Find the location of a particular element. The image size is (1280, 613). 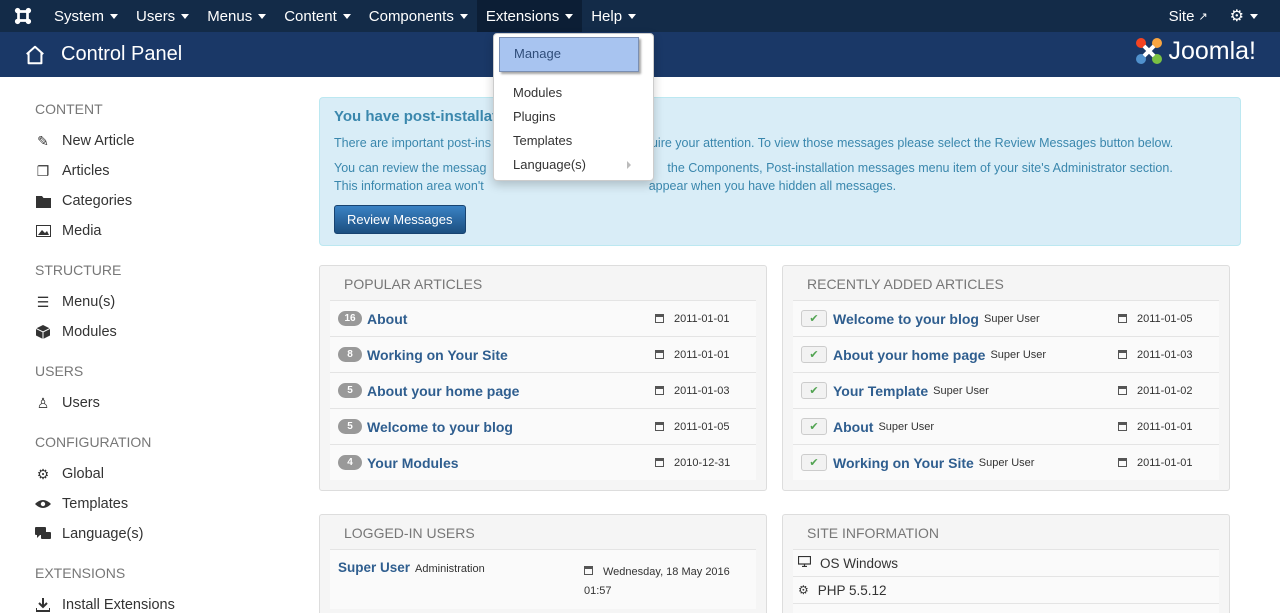

joomla-brand-icon is located at coordinates (1149, 51).